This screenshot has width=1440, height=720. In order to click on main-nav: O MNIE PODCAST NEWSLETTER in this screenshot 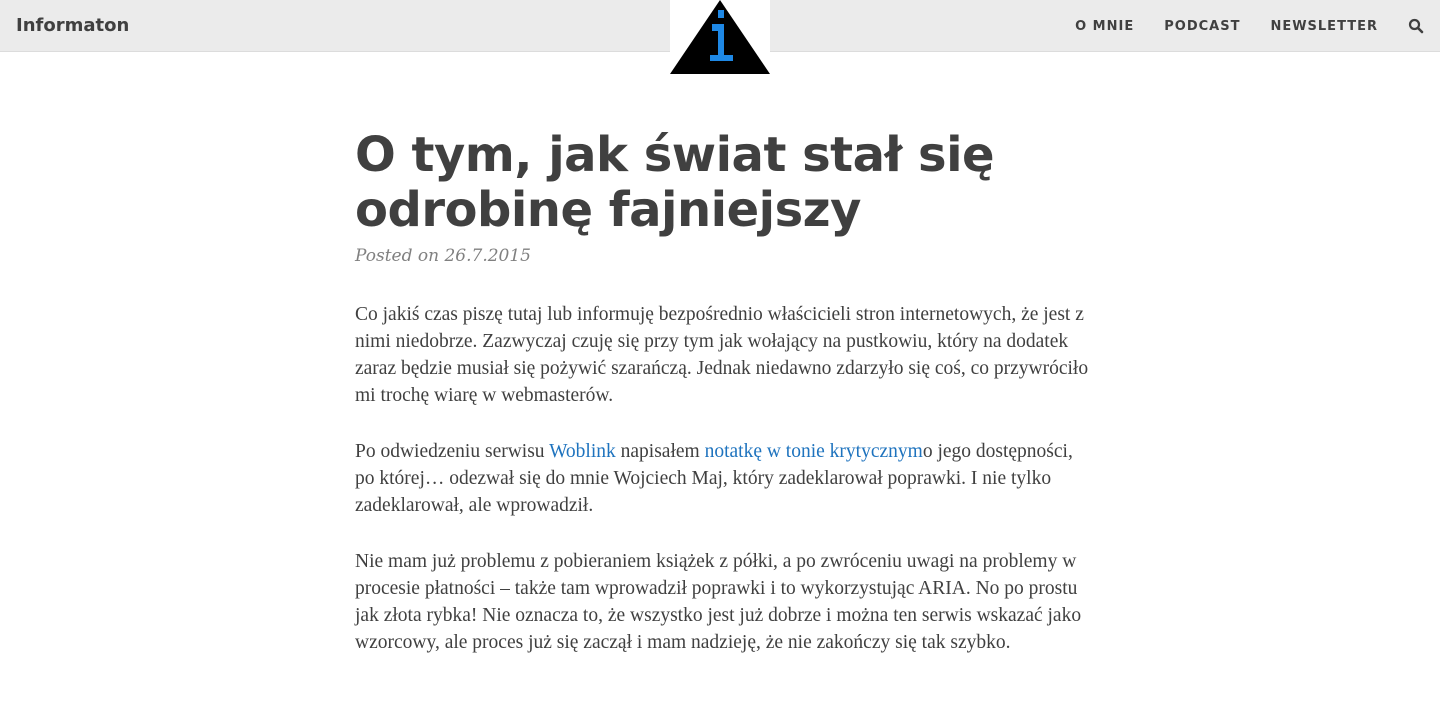, I will do `click(1242, 26)`.